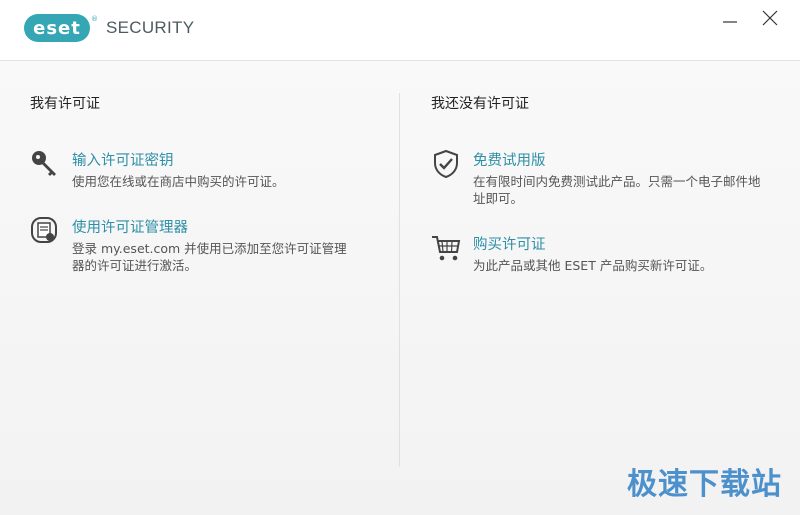 The height and width of the screenshot is (515, 800). I want to click on license-manager-link: 使用许可证管理器, so click(130, 226).